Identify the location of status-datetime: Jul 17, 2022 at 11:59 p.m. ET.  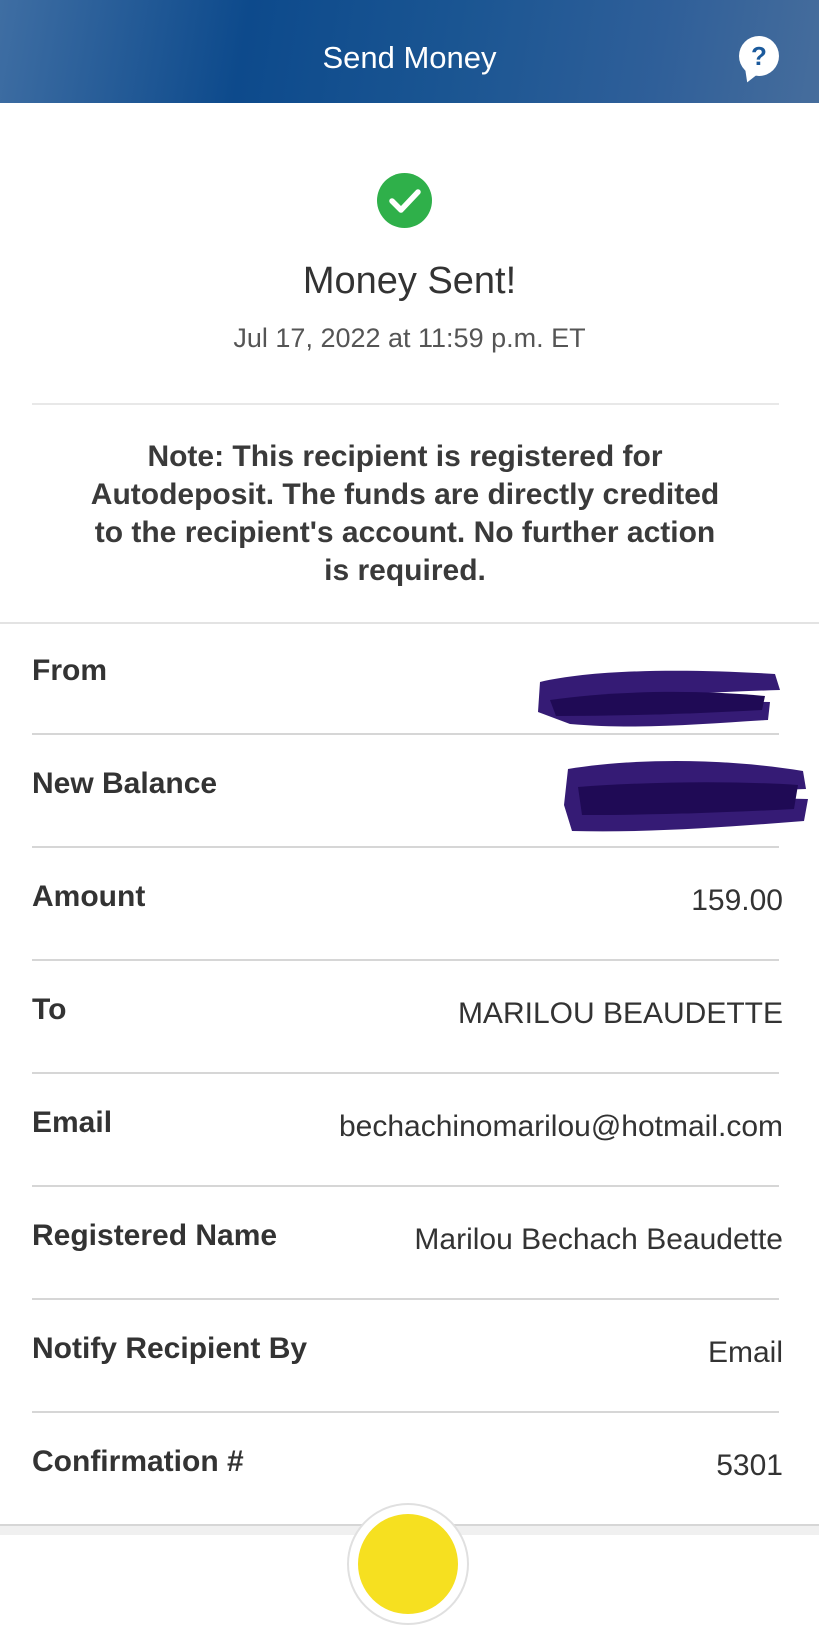
(409, 338).